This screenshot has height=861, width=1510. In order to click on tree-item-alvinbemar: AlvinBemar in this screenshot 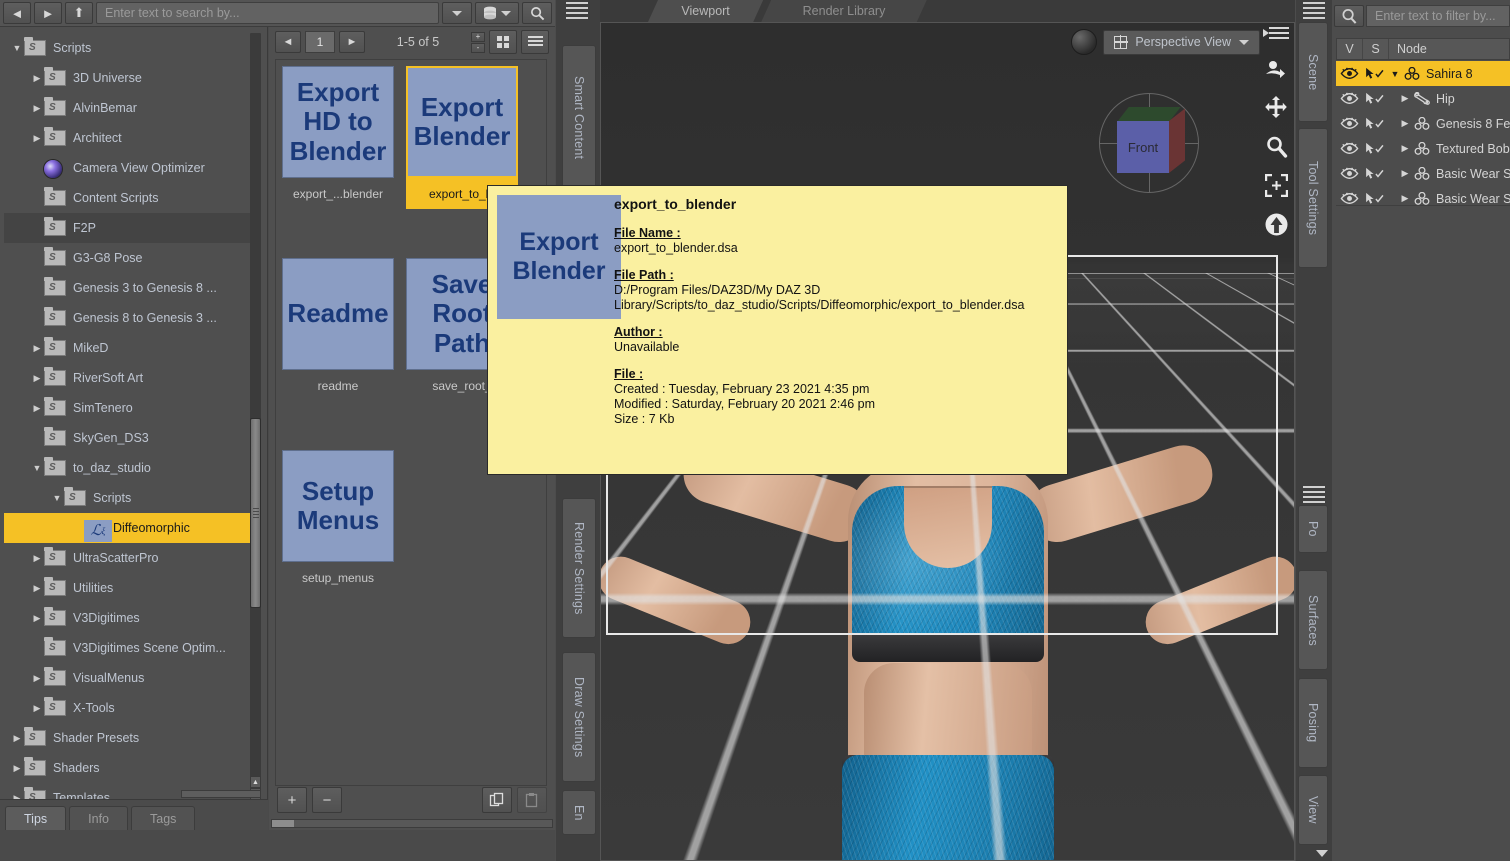, I will do `click(128, 108)`.